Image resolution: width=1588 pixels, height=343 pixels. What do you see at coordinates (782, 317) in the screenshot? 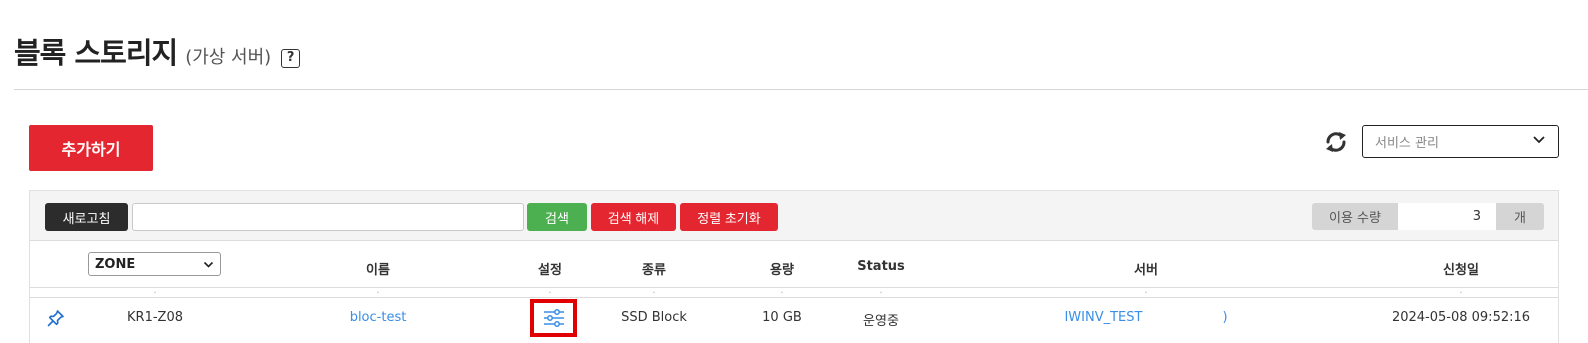
I see `capacity-cell: 10 GB` at bounding box center [782, 317].